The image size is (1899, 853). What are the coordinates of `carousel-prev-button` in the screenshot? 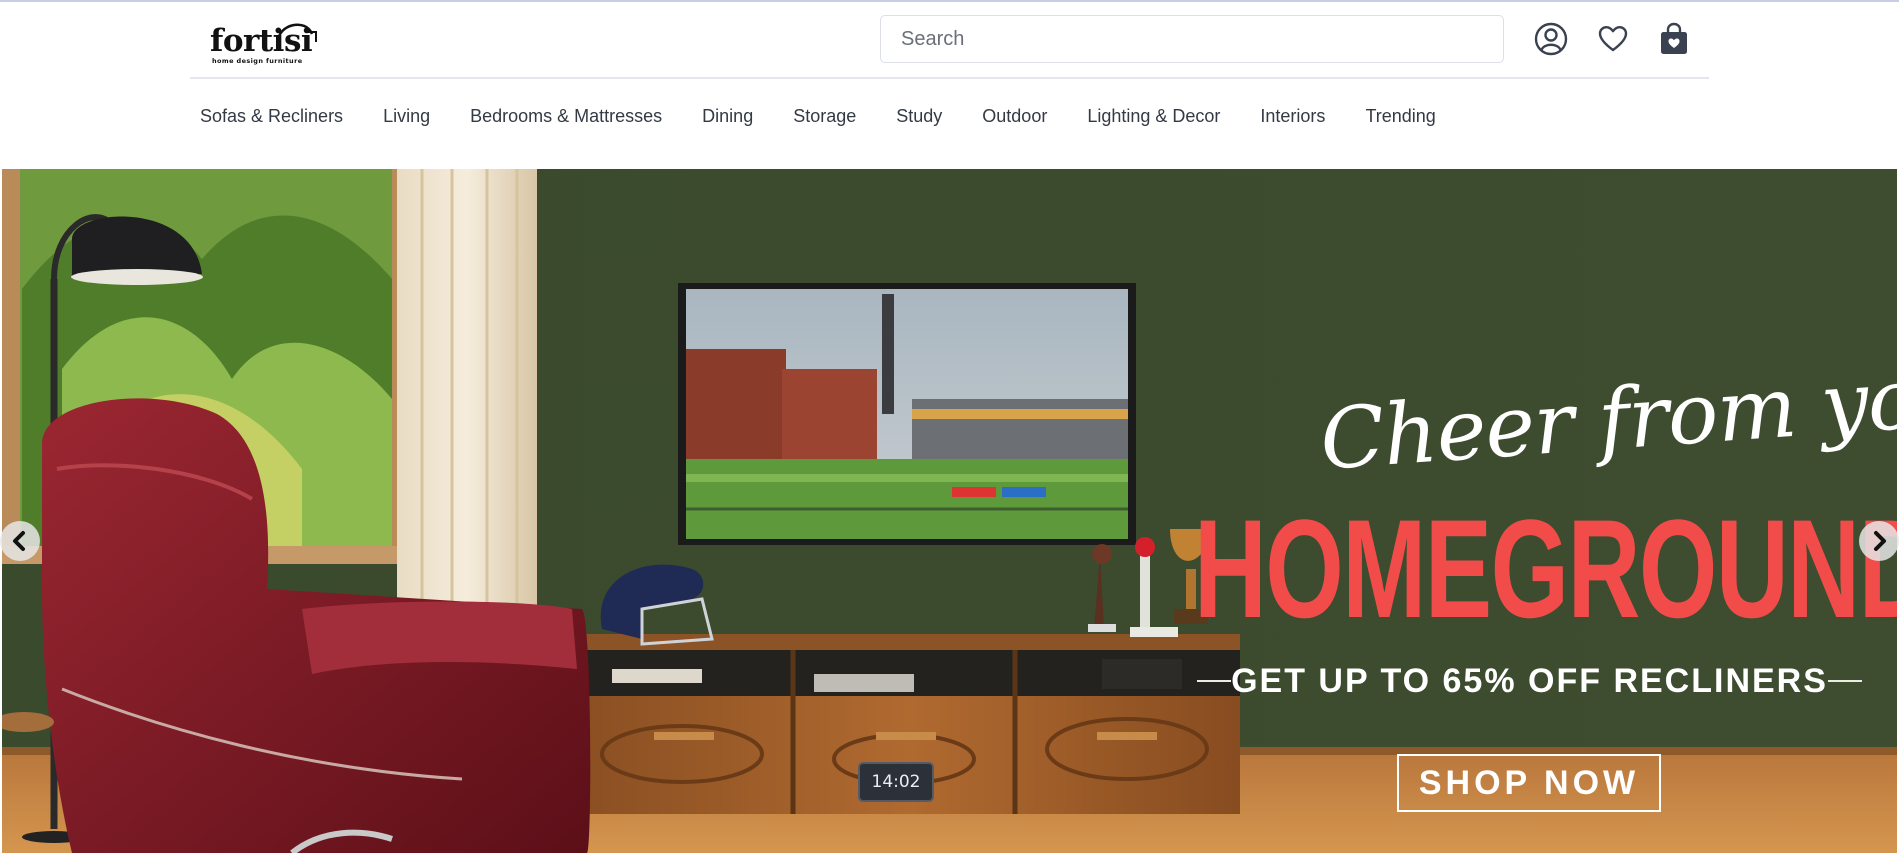 It's located at (20, 541).